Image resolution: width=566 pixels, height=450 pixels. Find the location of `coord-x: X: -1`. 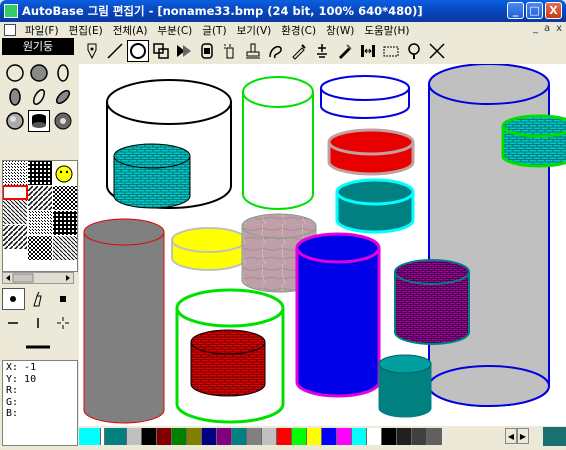

coord-x: X: -1 is located at coordinates (21, 367).